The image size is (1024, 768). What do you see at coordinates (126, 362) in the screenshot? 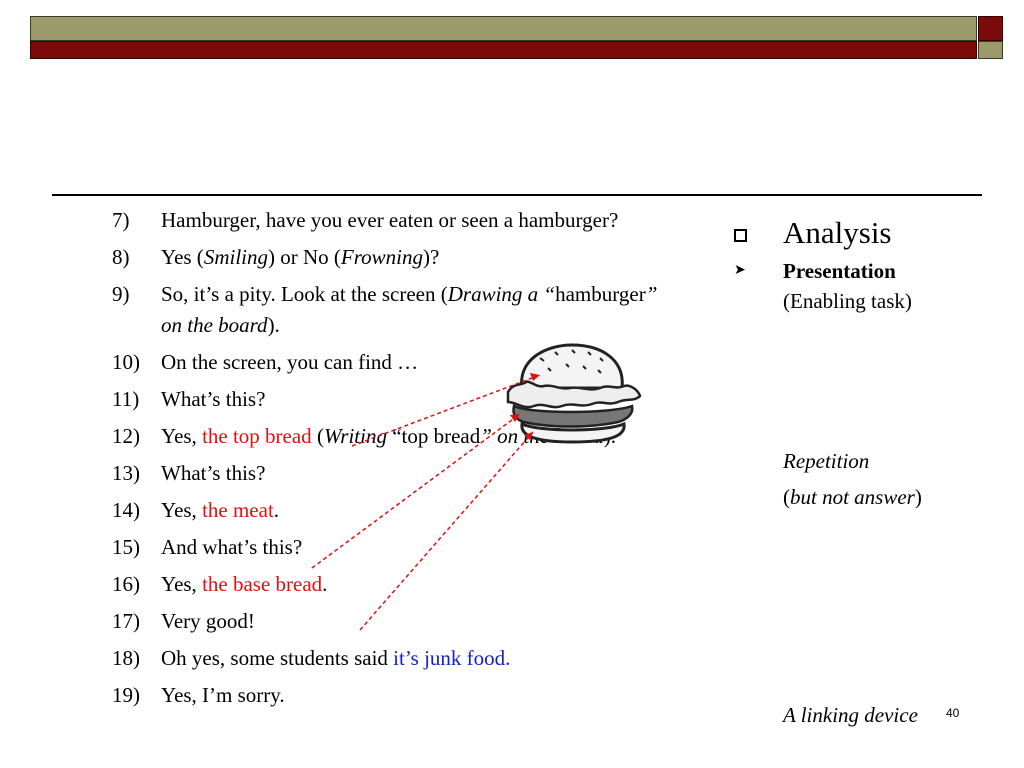
I see `item-number: 10)` at bounding box center [126, 362].